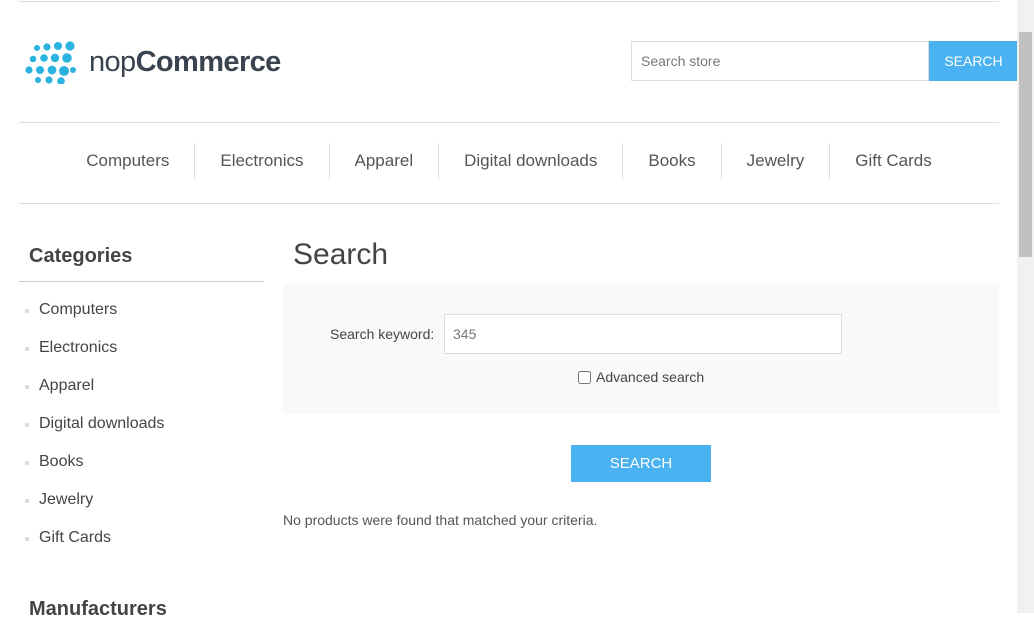  What do you see at coordinates (893, 161) in the screenshot?
I see `top-menu-item-gift-cards: Gift Cards` at bounding box center [893, 161].